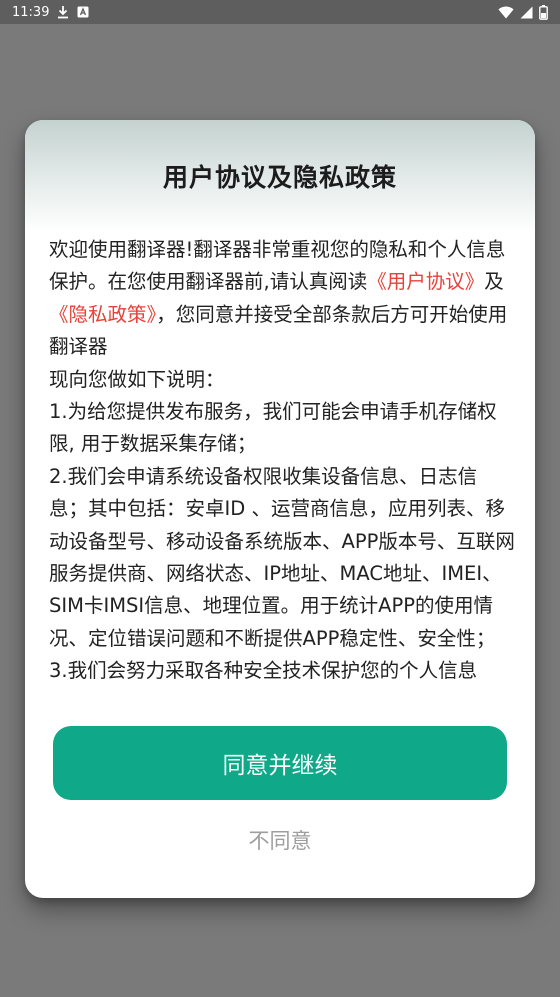  Describe the element at coordinates (83, 12) in the screenshot. I see `a-notification-icon` at that location.